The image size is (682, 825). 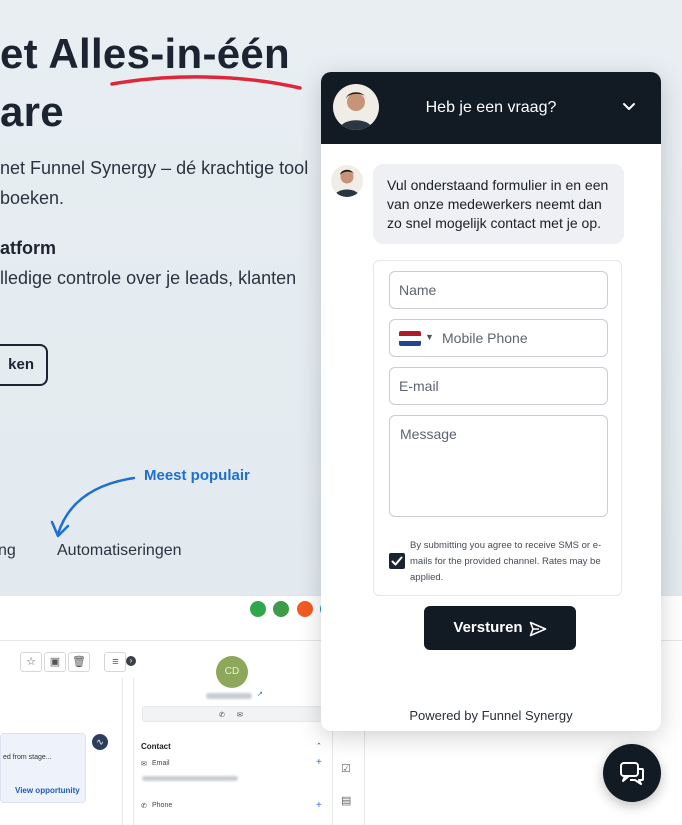 I want to click on bell-icon, so click(x=304, y=608).